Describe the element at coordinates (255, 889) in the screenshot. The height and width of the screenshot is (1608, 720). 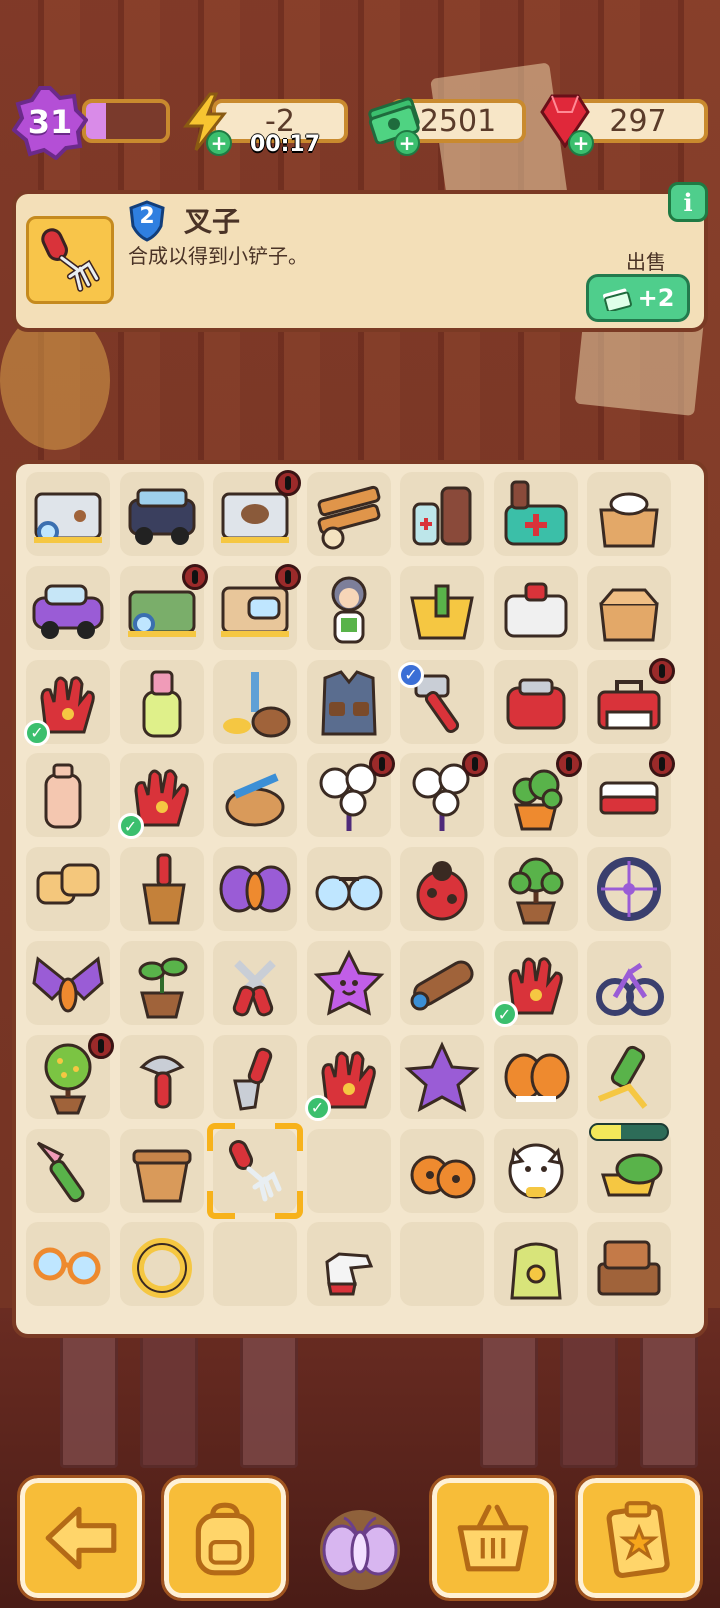
I see `purple-moth-icon` at that location.